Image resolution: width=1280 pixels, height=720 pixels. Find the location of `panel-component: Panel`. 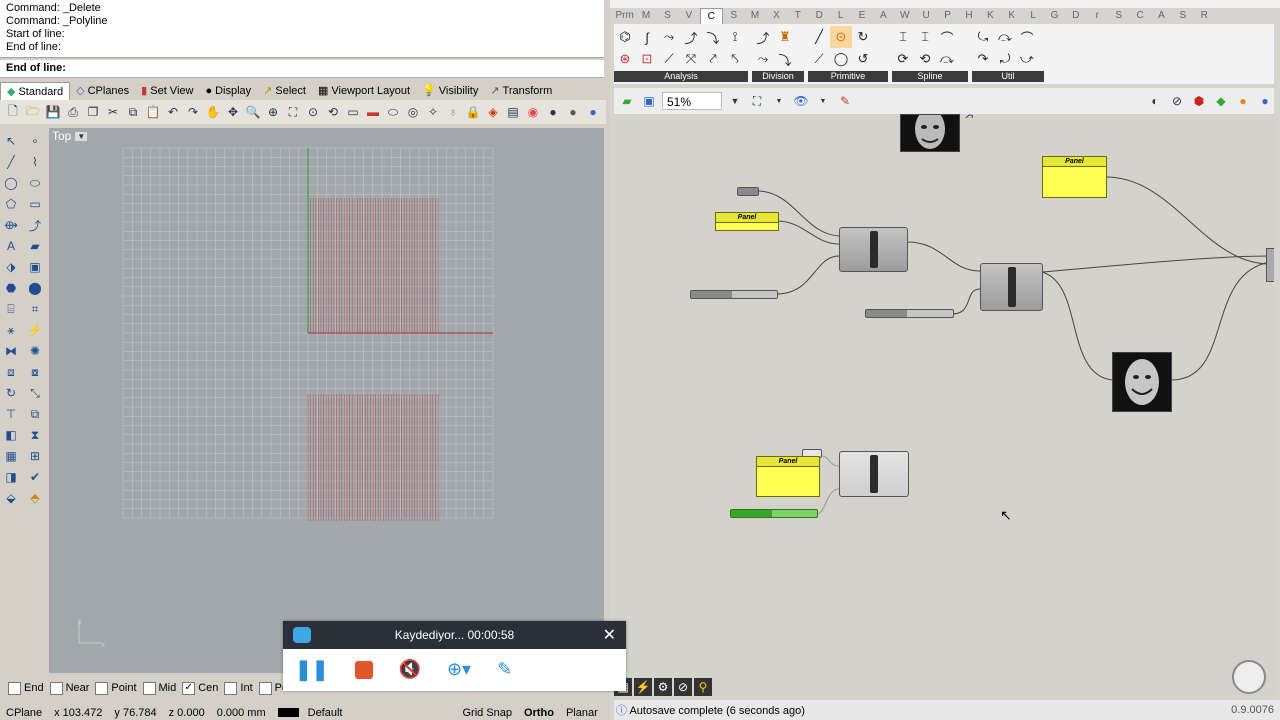

panel-component: Panel is located at coordinates (1074, 177).